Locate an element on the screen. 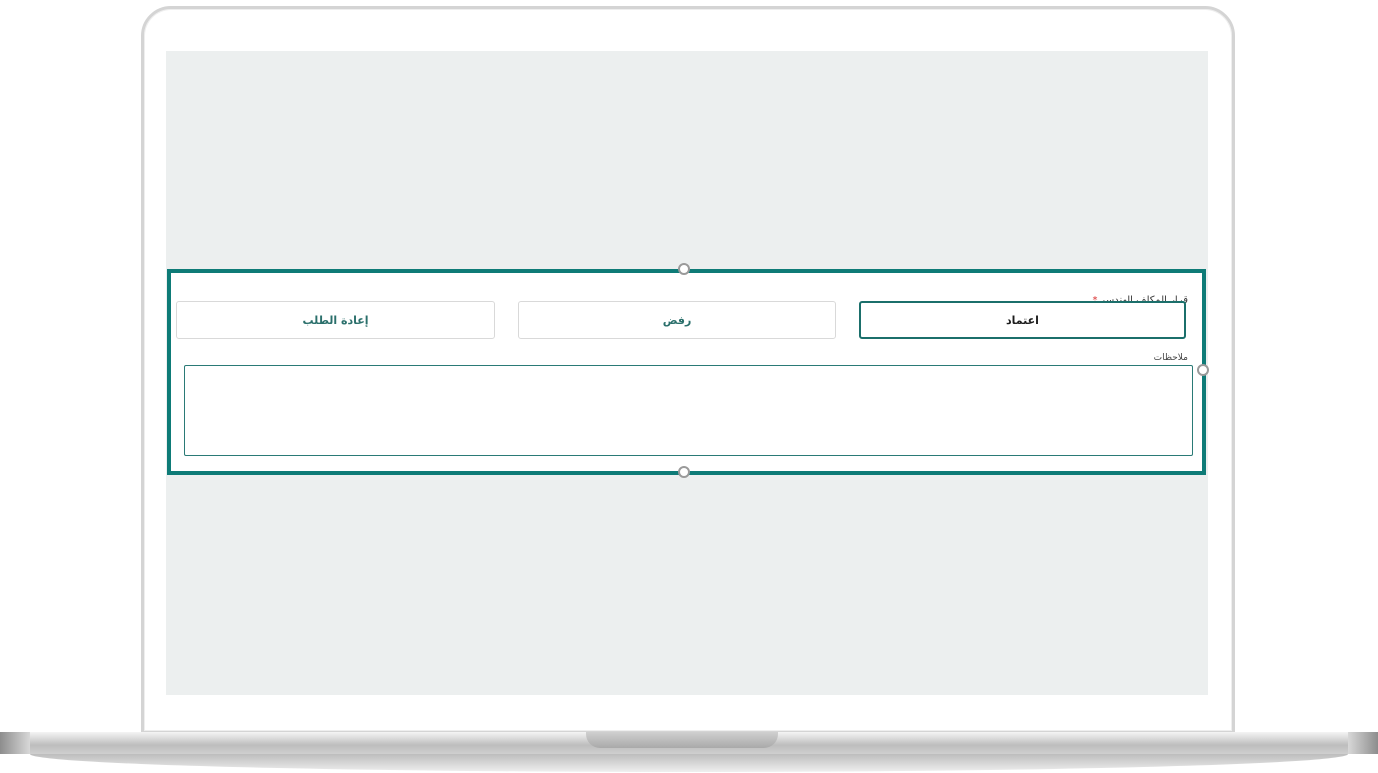 This screenshot has height=773, width=1378. notes-textarea is located at coordinates (688, 410).